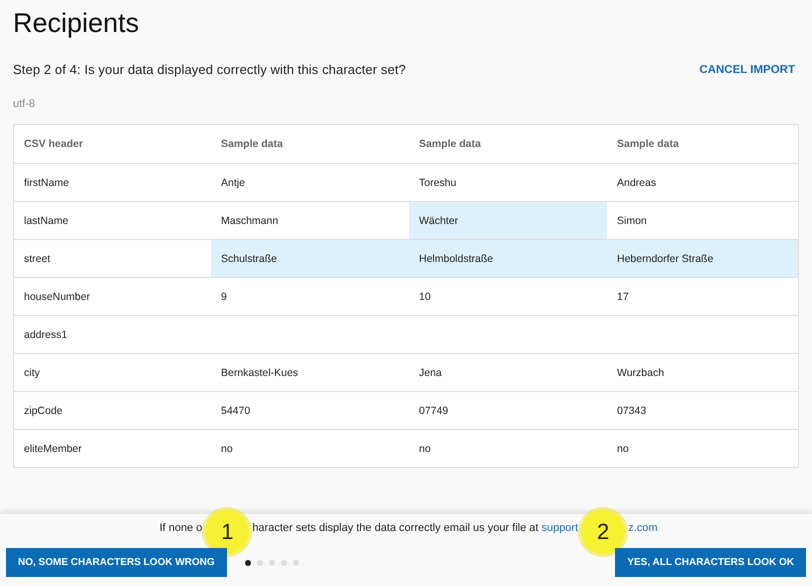  Describe the element at coordinates (53, 144) in the screenshot. I see `column-header: CSV header` at that location.